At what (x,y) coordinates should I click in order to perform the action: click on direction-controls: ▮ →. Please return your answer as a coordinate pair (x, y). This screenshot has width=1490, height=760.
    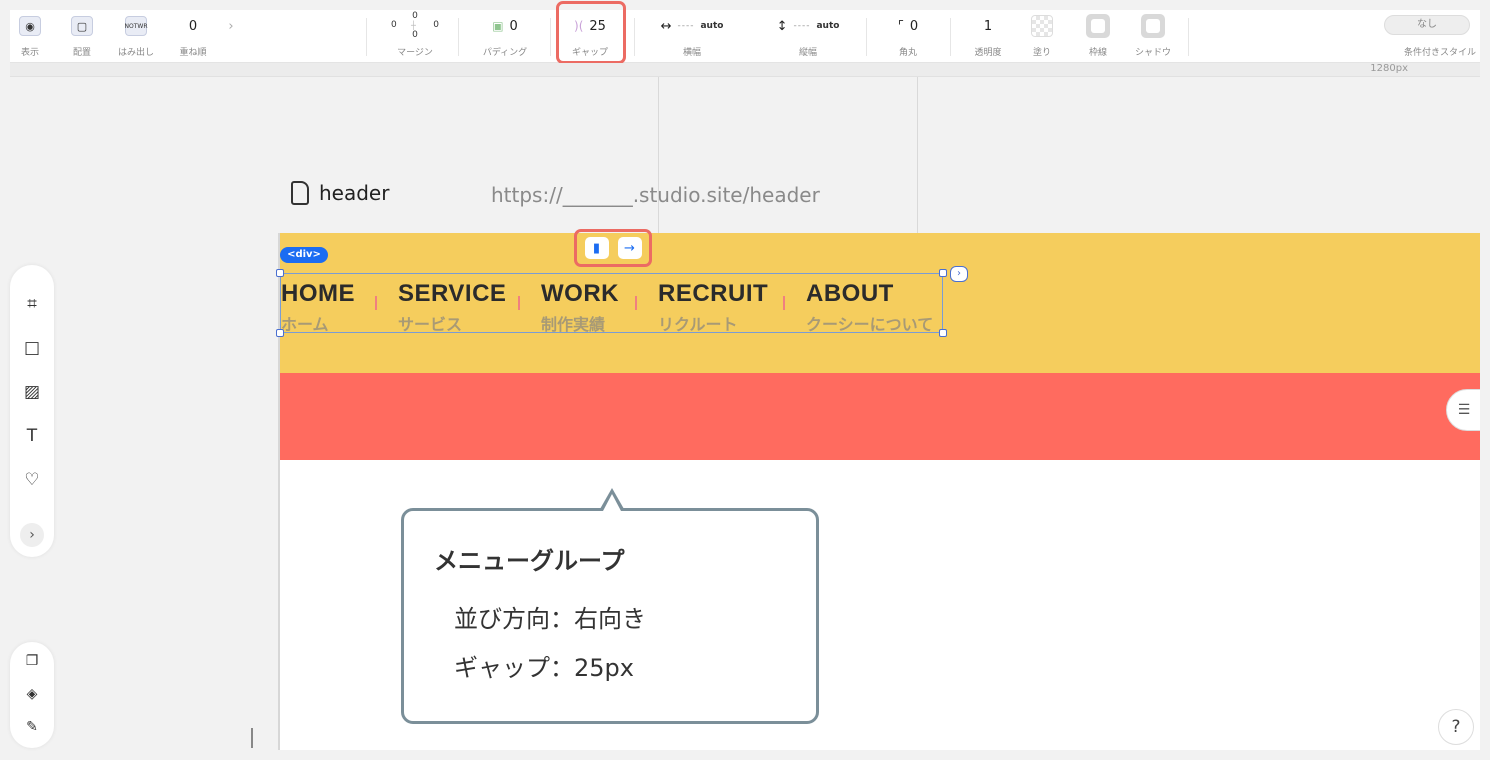
    Looking at the image, I should click on (613, 248).